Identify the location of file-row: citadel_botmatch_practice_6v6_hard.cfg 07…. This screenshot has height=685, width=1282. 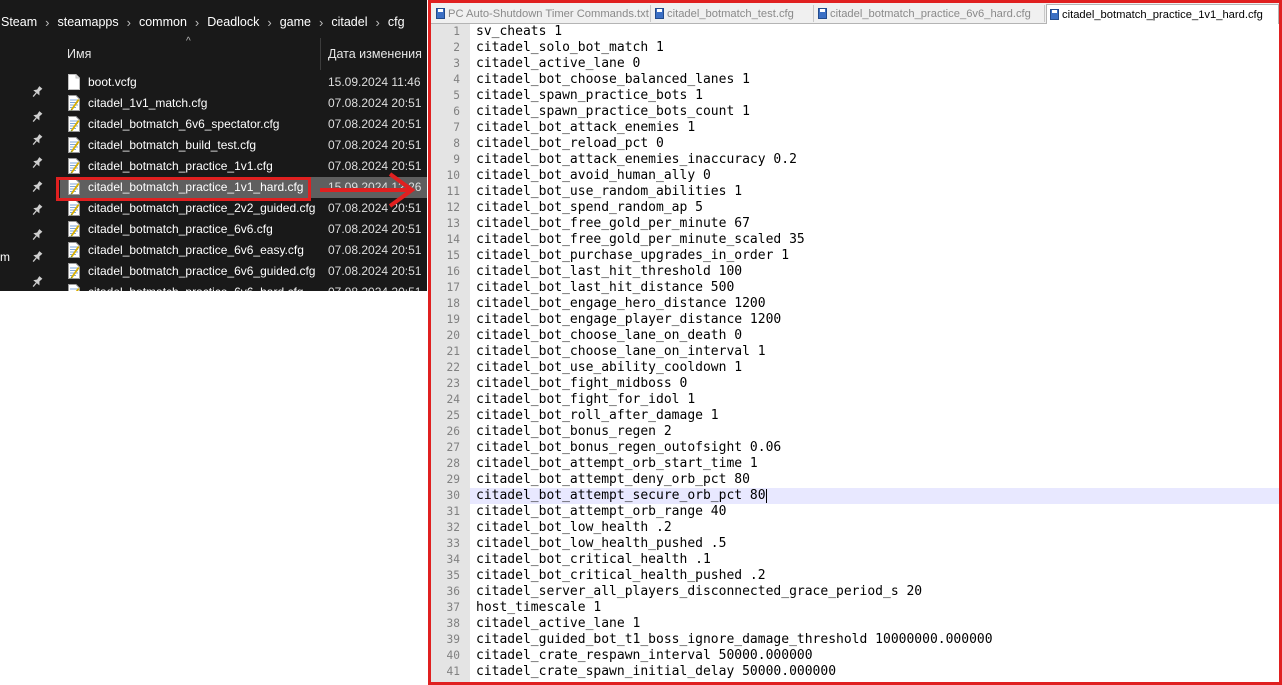
(243, 286).